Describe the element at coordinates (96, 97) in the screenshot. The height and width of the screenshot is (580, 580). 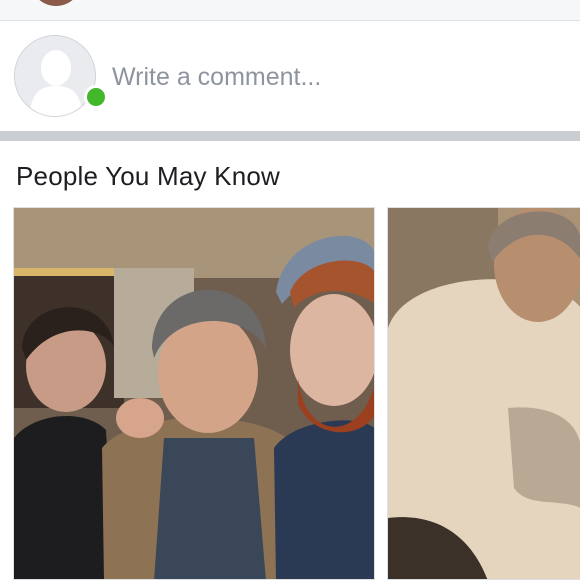
I see `online-status-icon` at that location.